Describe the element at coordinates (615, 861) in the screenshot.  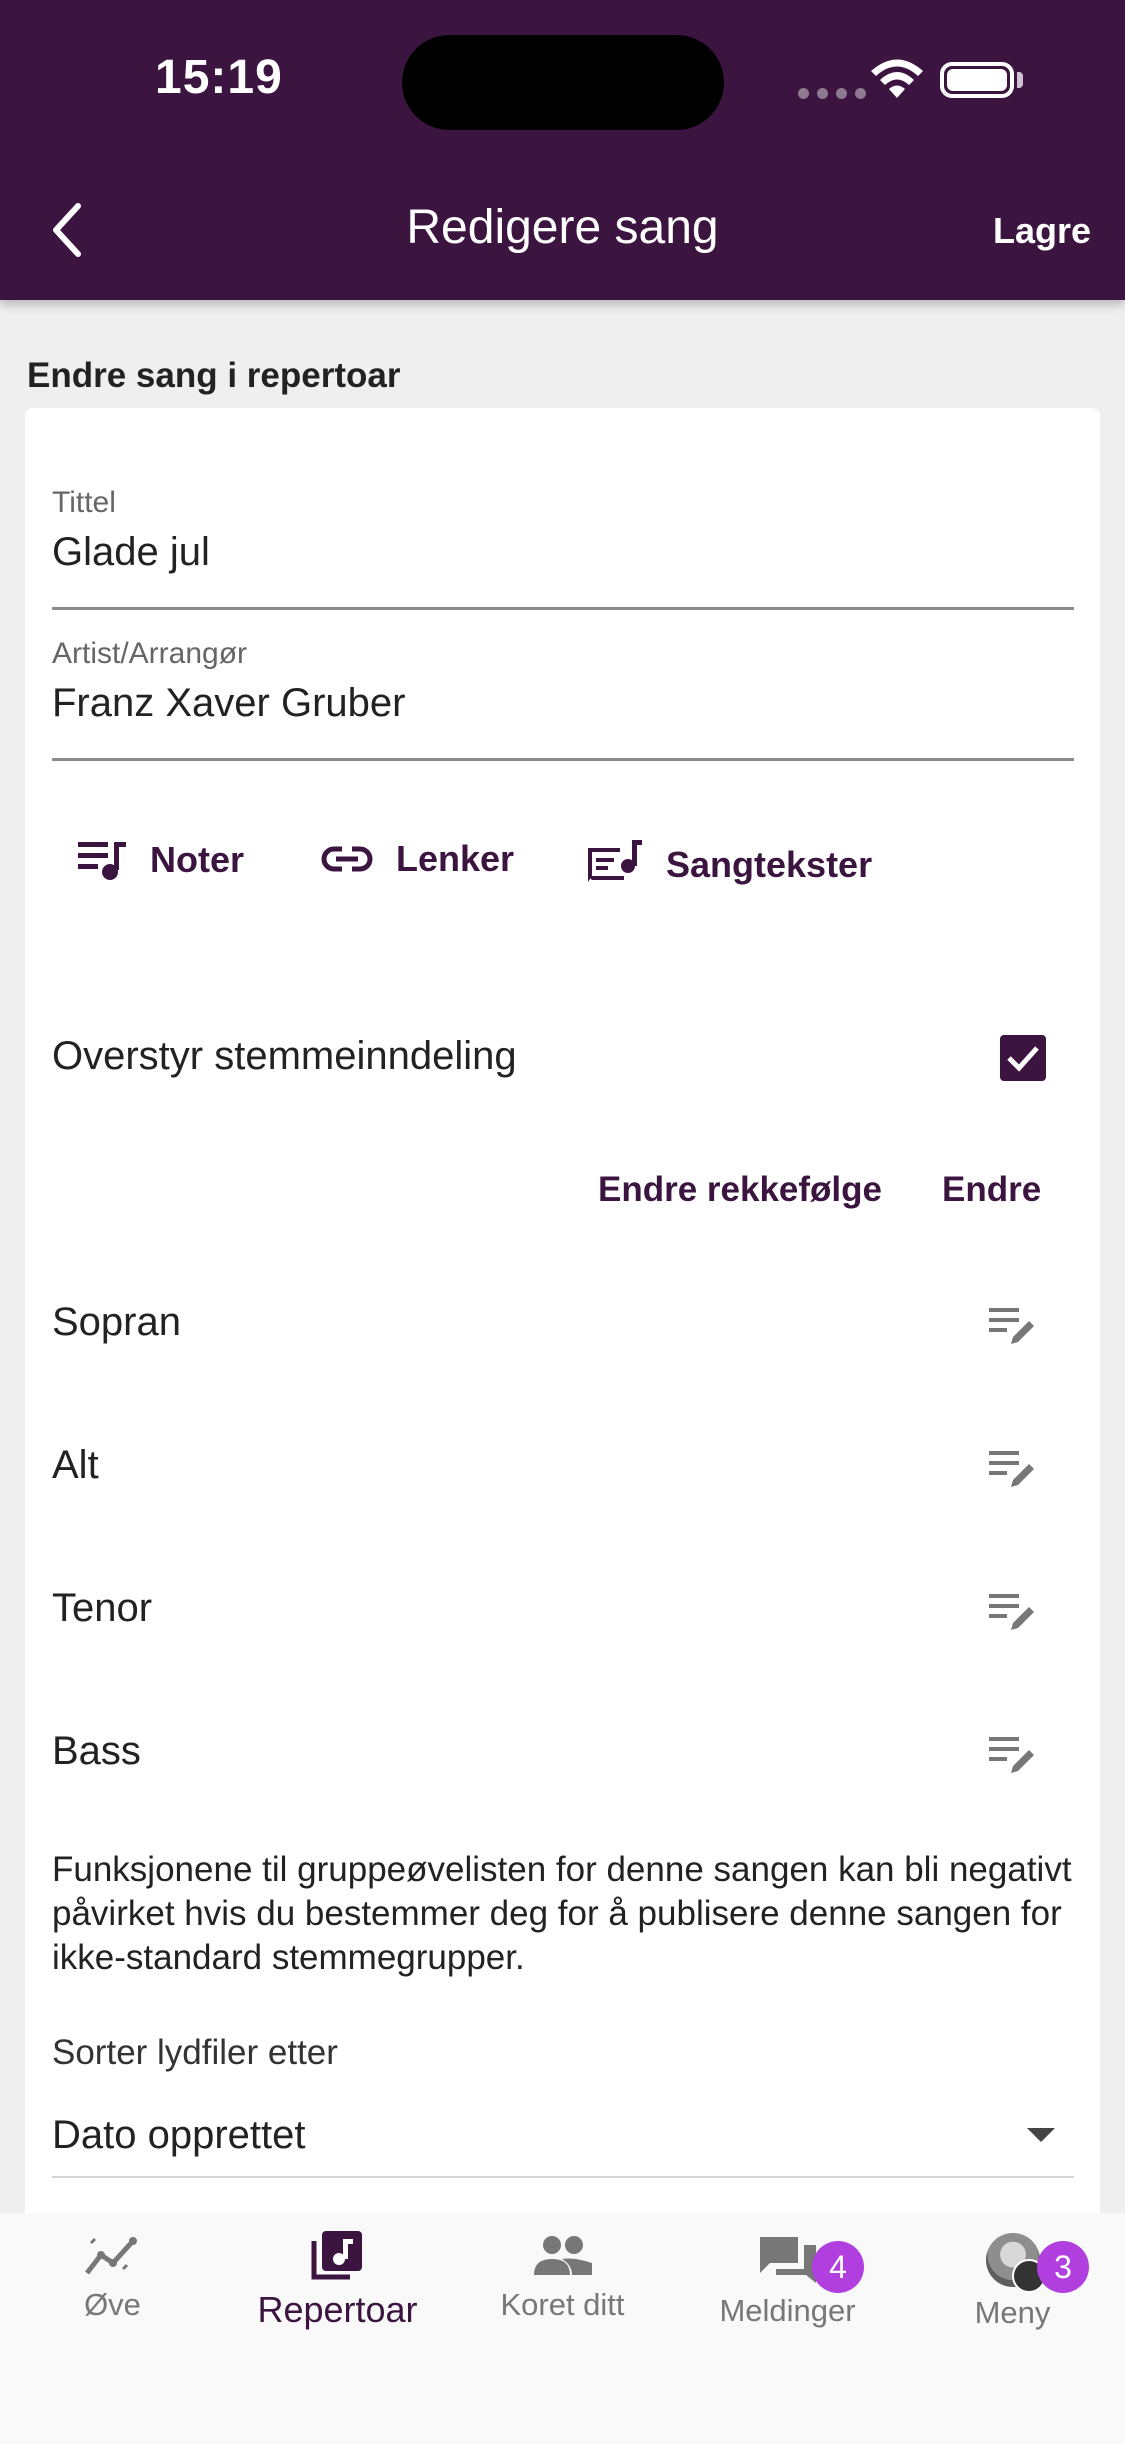
I see `lyrics-icon` at that location.